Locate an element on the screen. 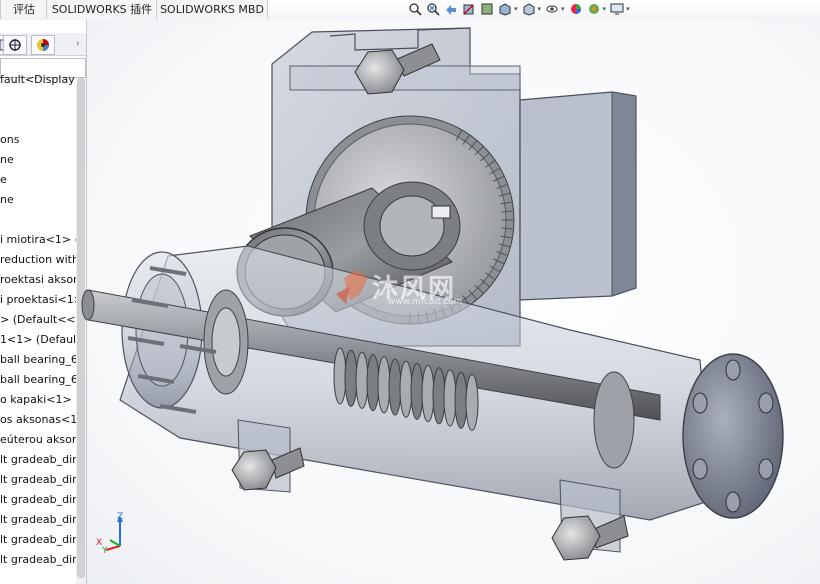 This screenshot has height=584, width=820. end-cap is located at coordinates (733, 436).